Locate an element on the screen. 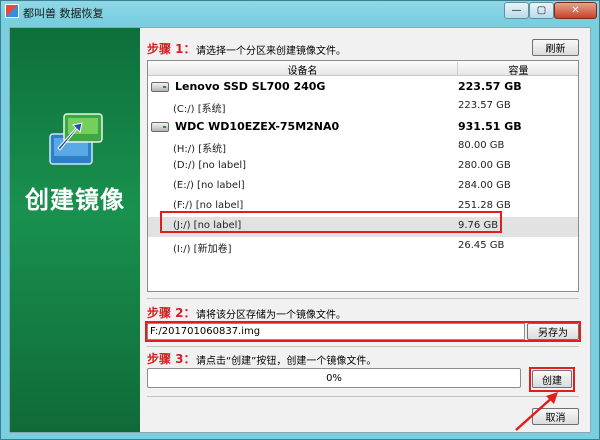 The image size is (600, 440). partition-list-header: 设备名 容量 is located at coordinates (363, 69).